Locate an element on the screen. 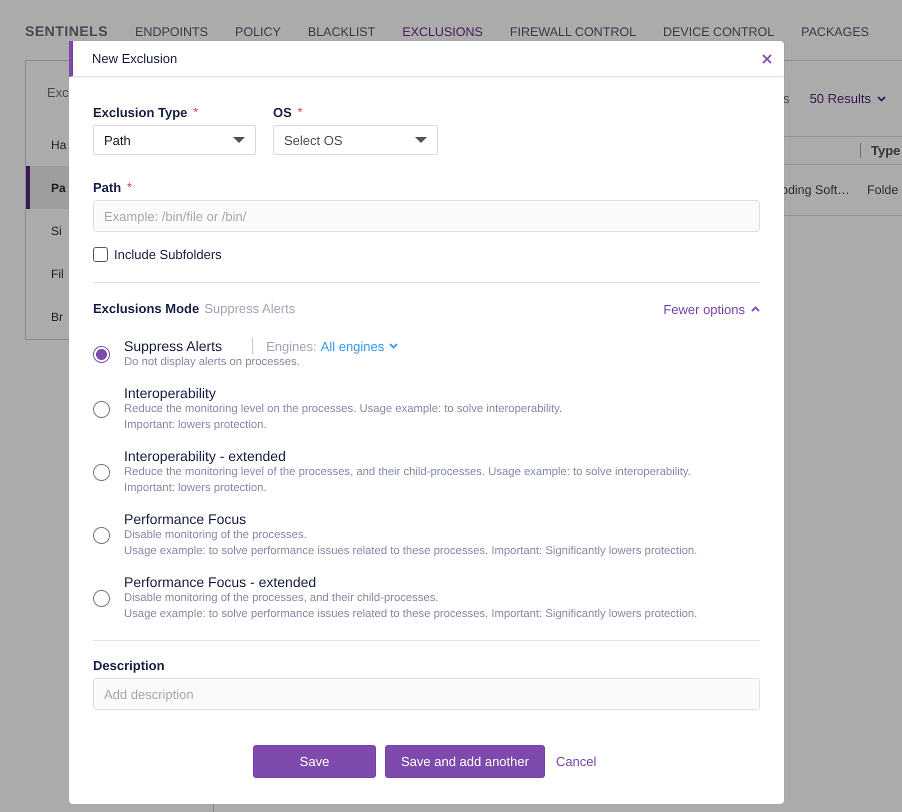  option-title: Suppress Alerts is located at coordinates (173, 346).